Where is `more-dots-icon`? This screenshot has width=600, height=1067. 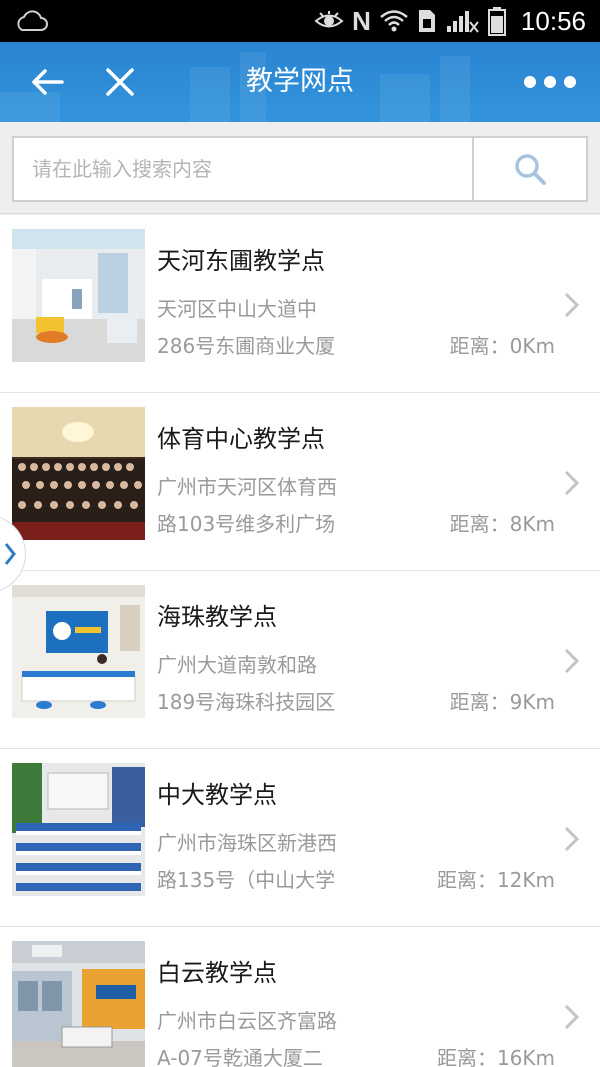
more-dots-icon is located at coordinates (550, 82).